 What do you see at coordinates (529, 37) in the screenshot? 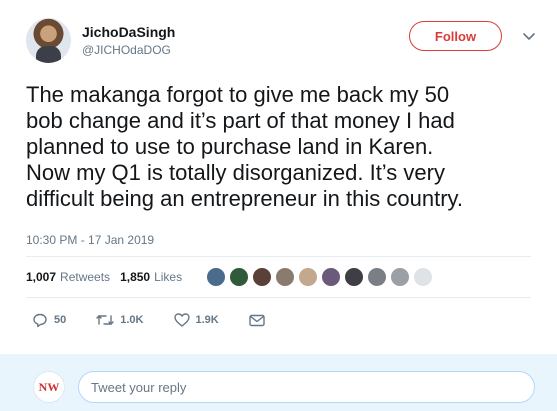
I see `chevron-down-icon` at bounding box center [529, 37].